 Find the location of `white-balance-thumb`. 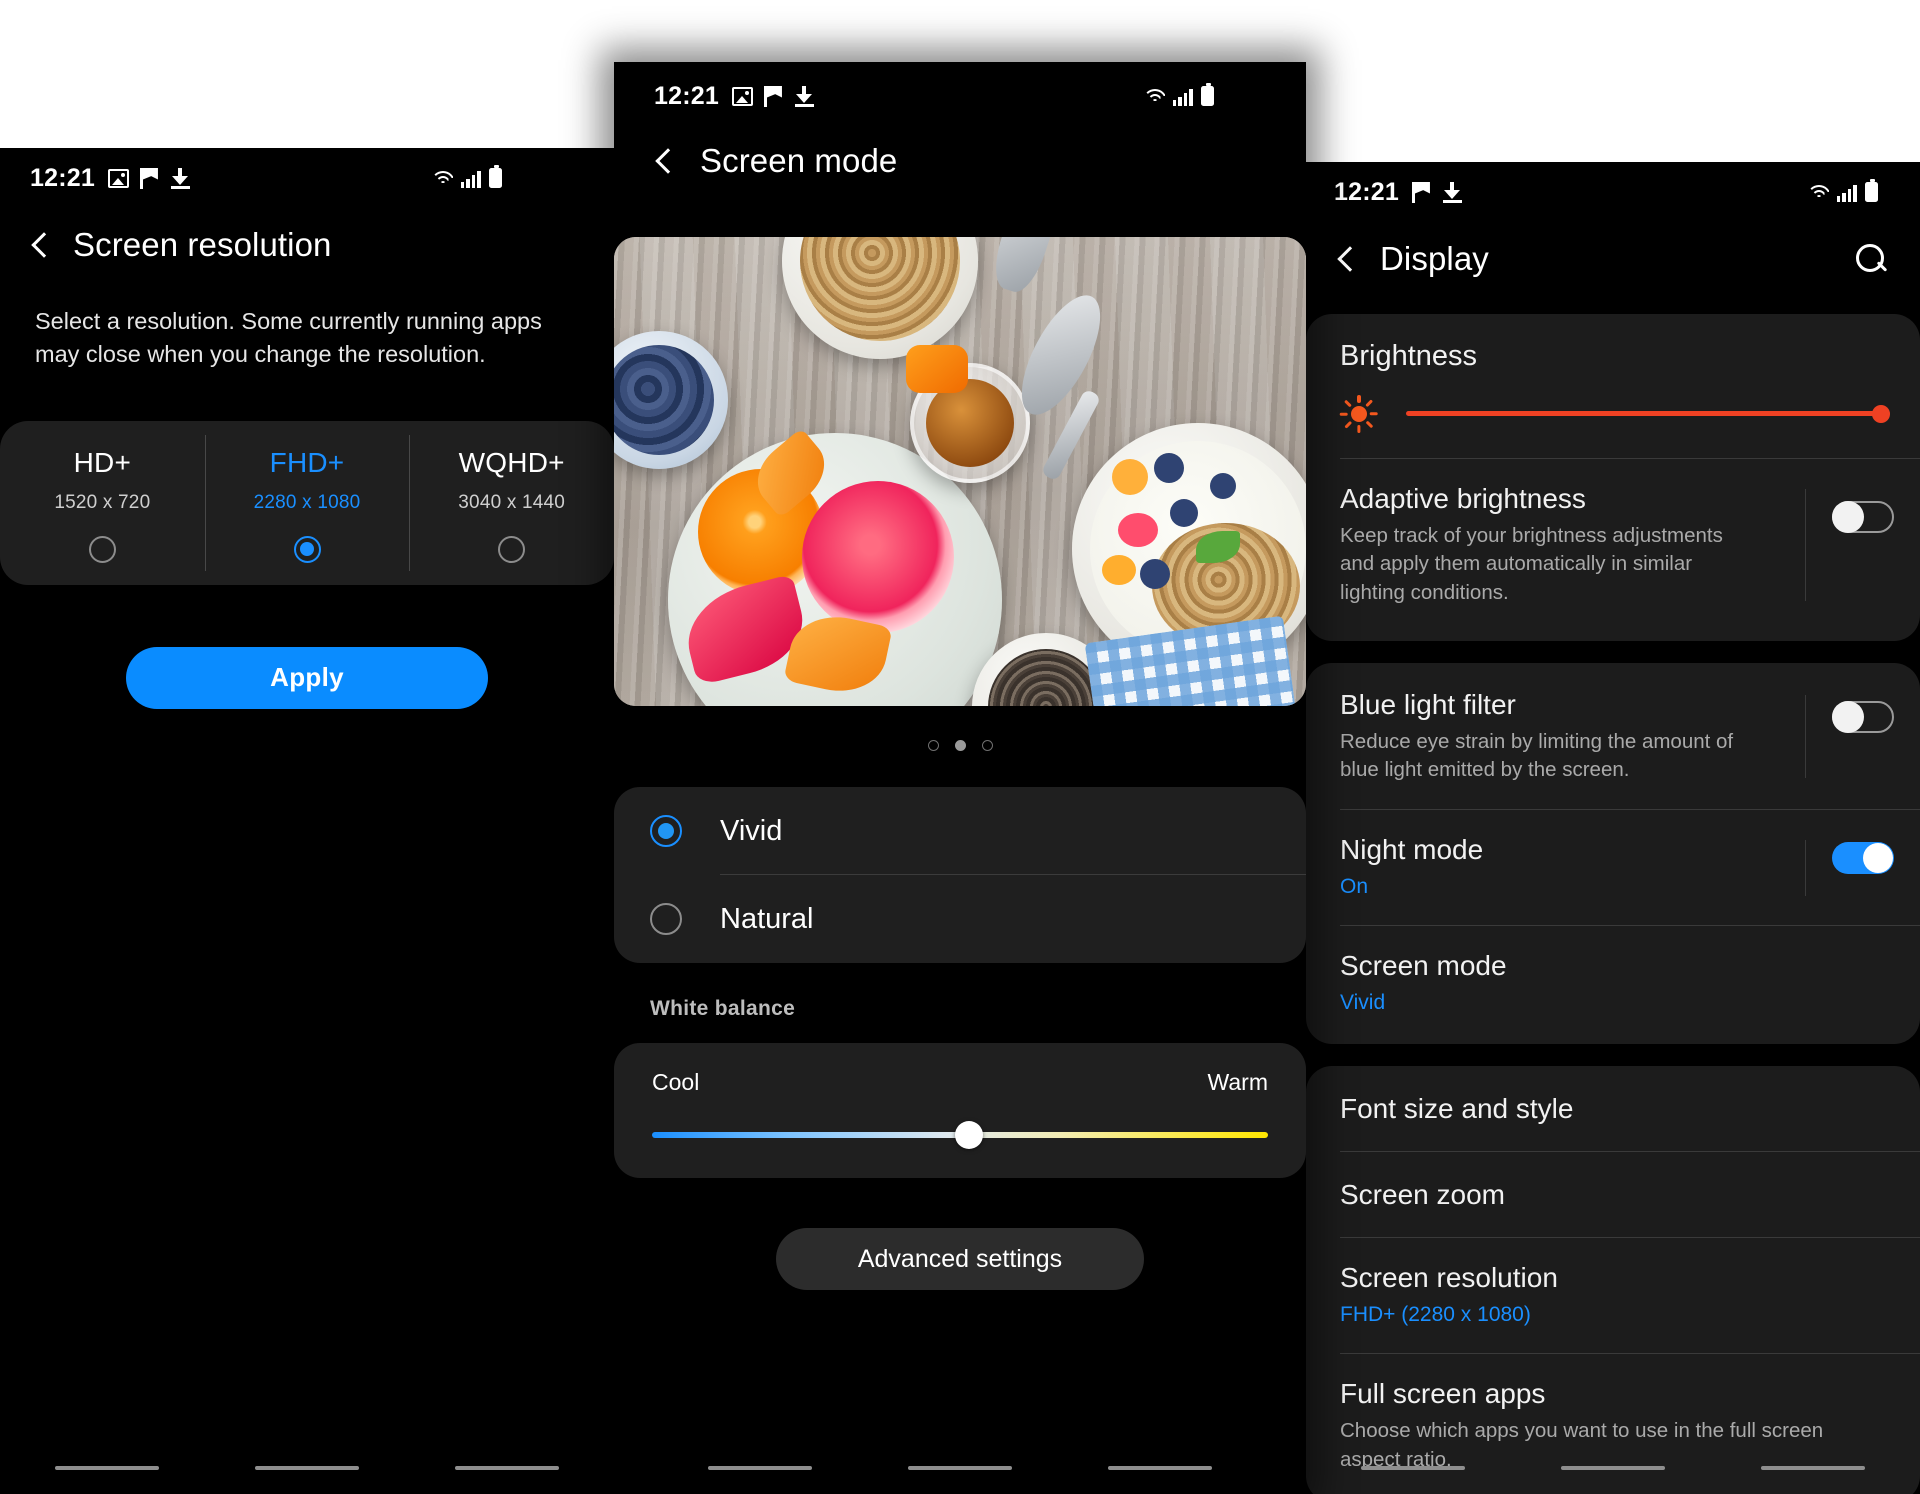

white-balance-thumb is located at coordinates (969, 1135).